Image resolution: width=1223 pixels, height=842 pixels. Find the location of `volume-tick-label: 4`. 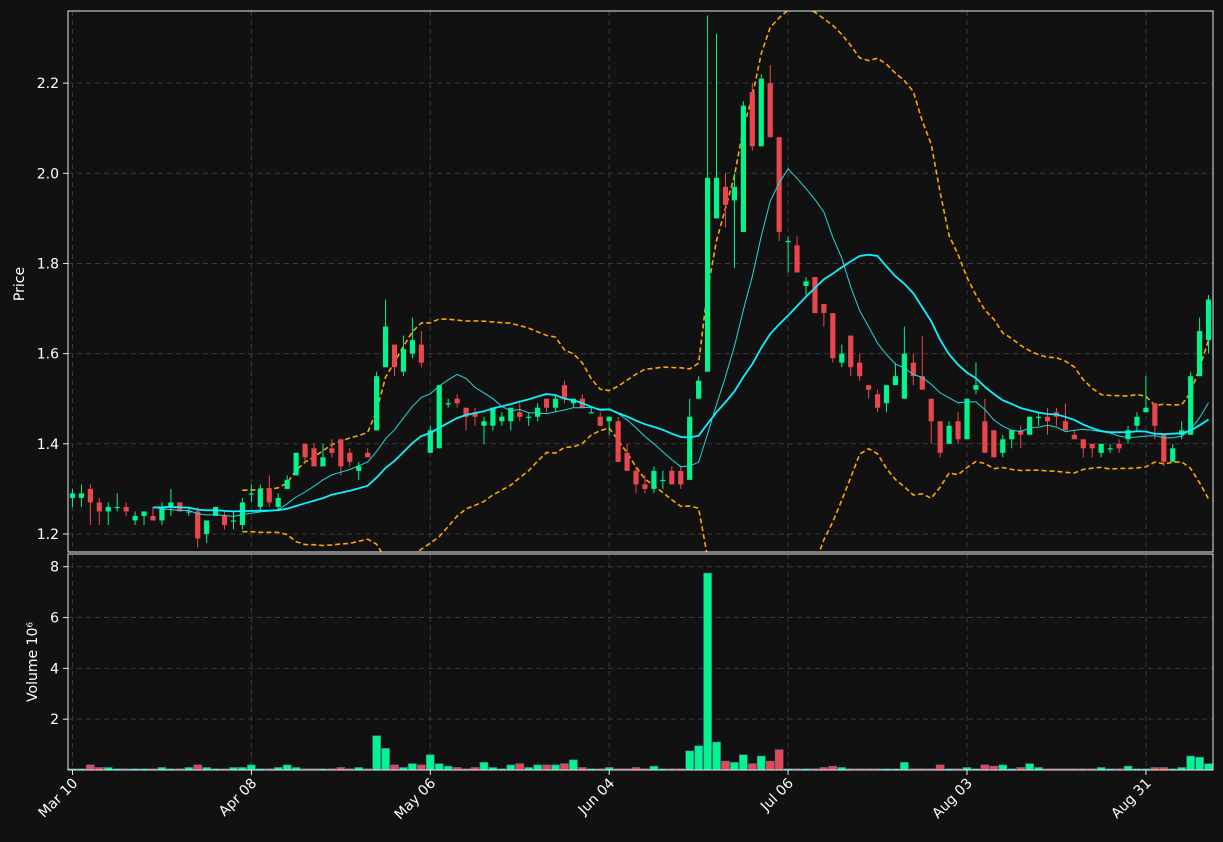

volume-tick-label: 4 is located at coordinates (54, 669).